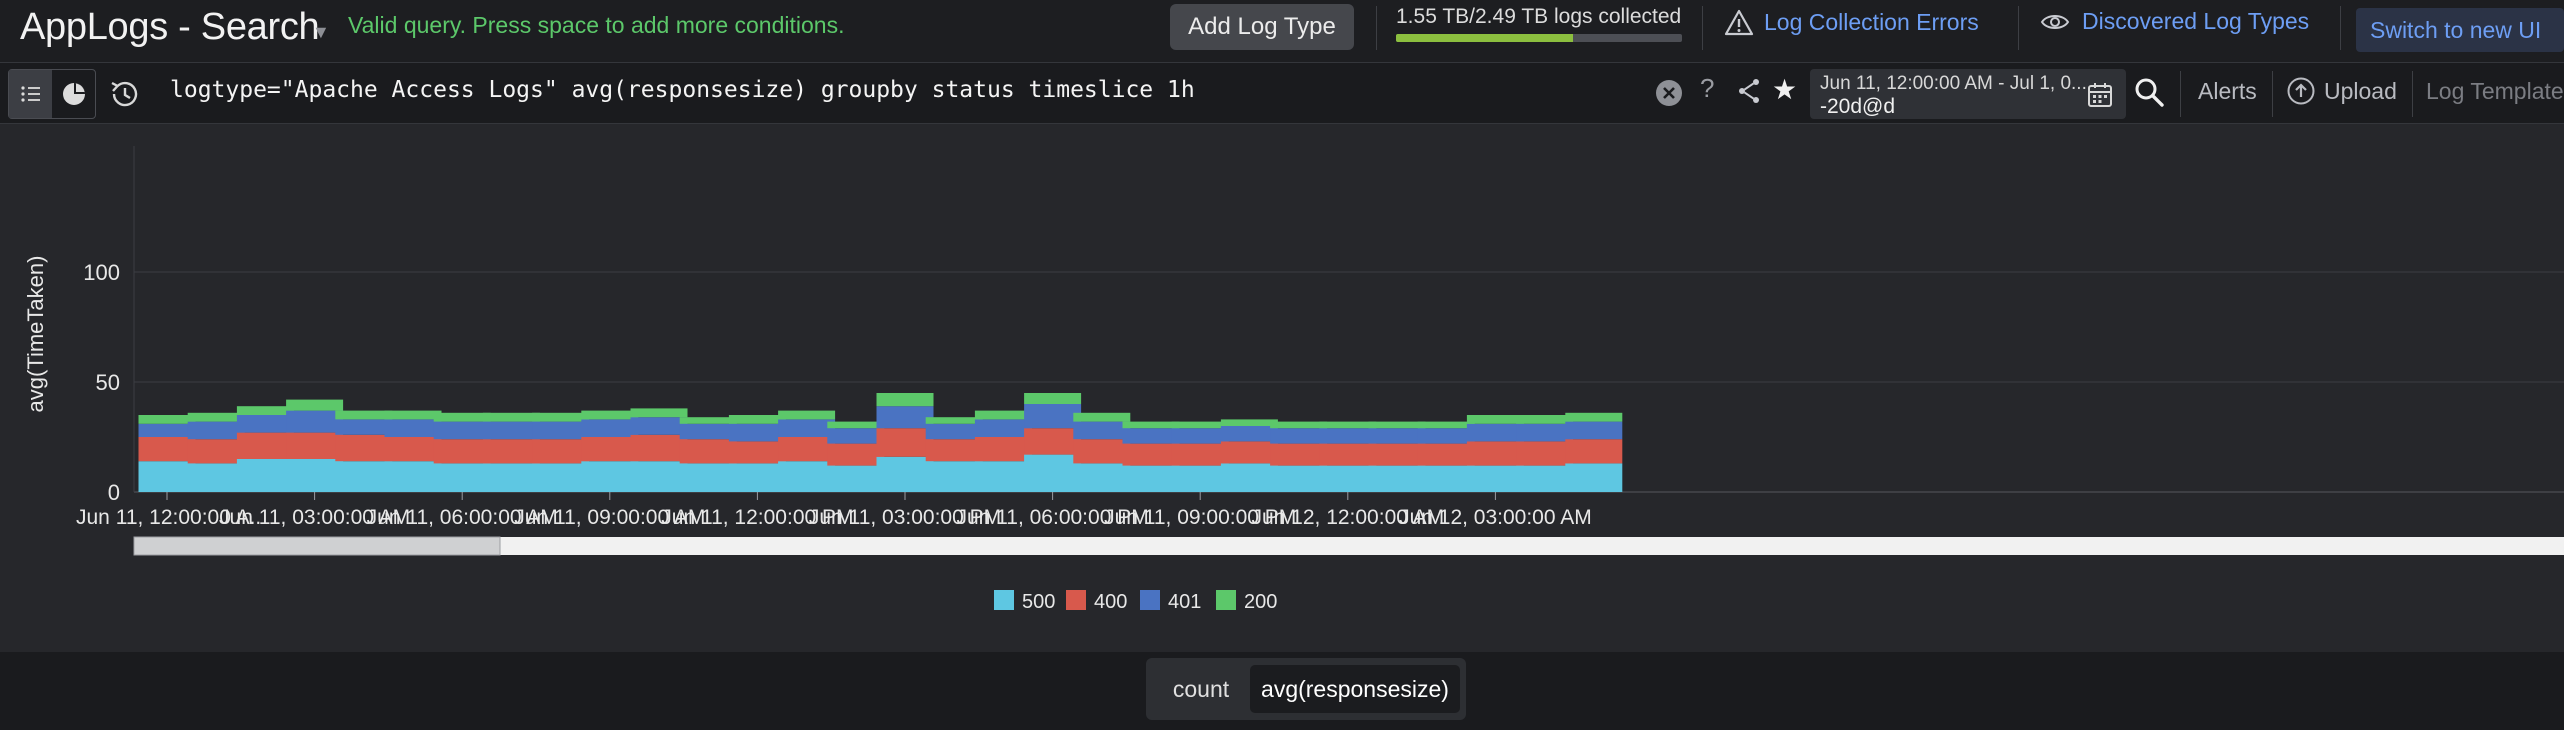 The height and width of the screenshot is (730, 2564). Describe the element at coordinates (30, 94) in the screenshot. I see `list-view-button` at that location.